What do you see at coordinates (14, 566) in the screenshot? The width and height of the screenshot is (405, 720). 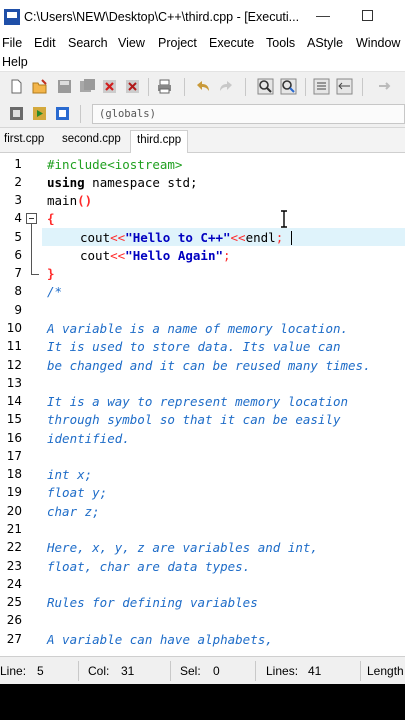 I see `line-number: 23` at bounding box center [14, 566].